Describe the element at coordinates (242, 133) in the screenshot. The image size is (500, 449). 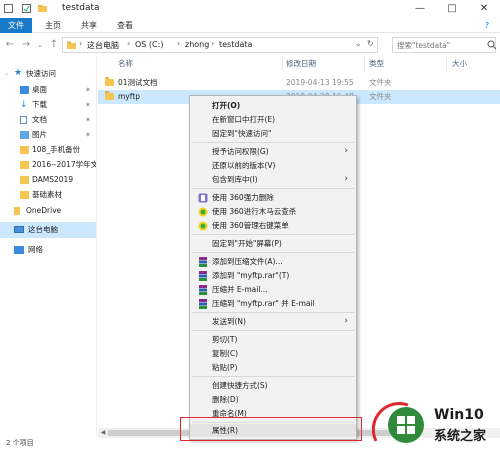
I see `menu-item-label: 固定到"快速访问"` at that location.